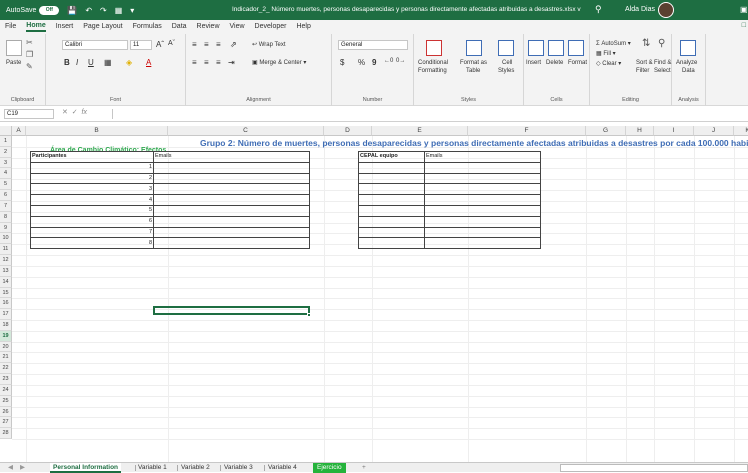 The image size is (748, 473). Describe the element at coordinates (119, 10) in the screenshot. I see `quick-access-icon: ▦` at that location.